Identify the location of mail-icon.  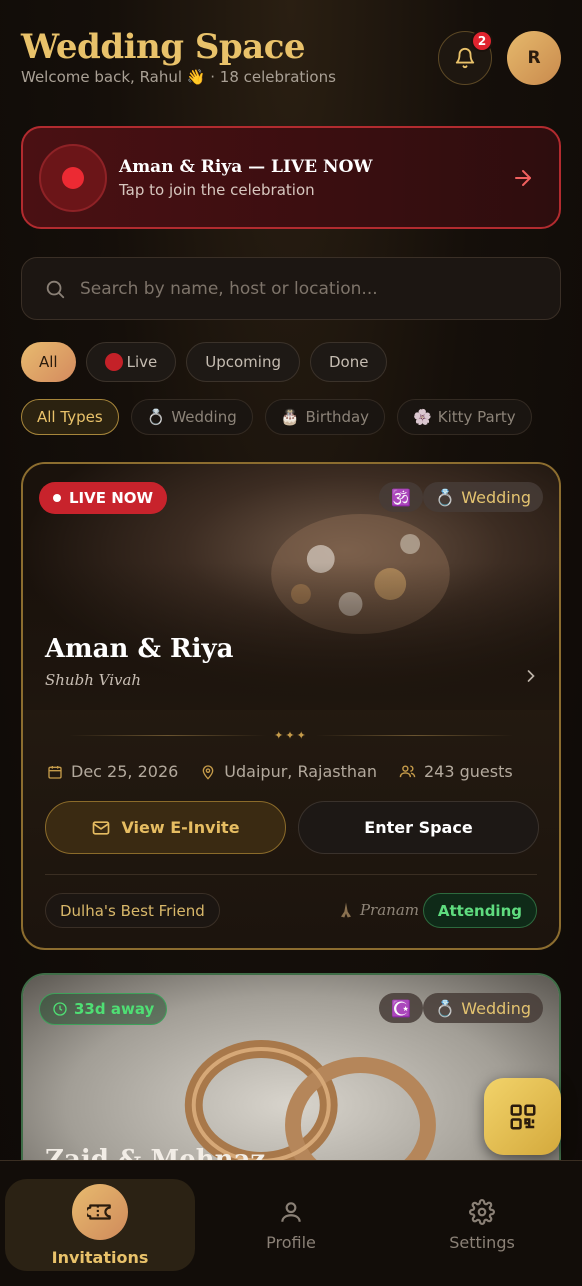
(101, 827).